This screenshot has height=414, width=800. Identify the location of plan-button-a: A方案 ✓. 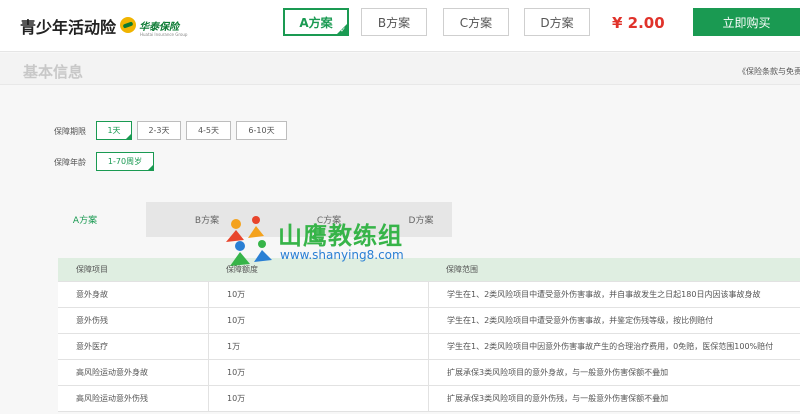
(316, 22).